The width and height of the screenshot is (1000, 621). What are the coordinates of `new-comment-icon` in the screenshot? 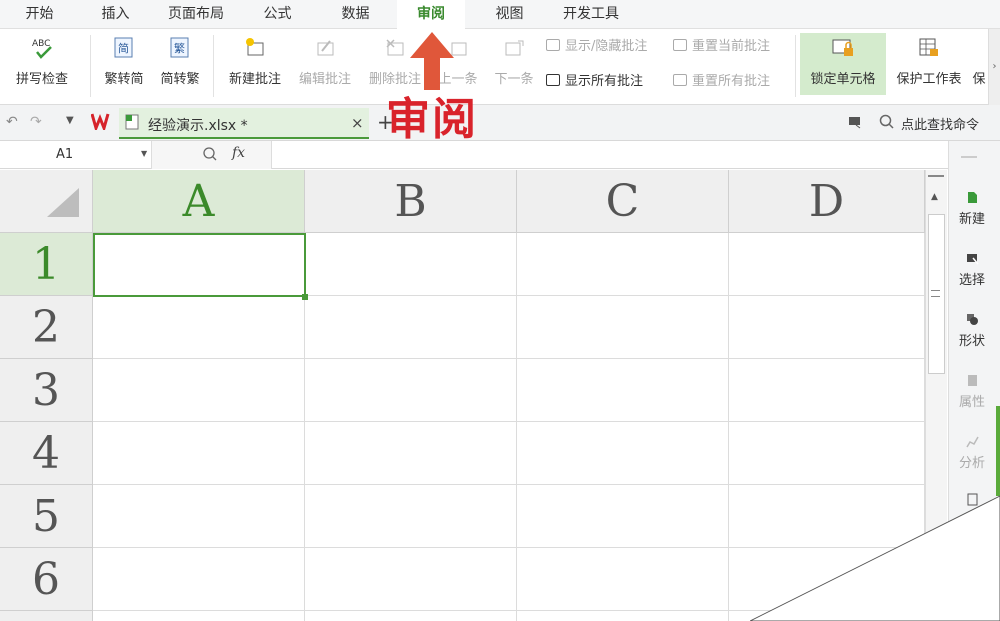 It's located at (255, 48).